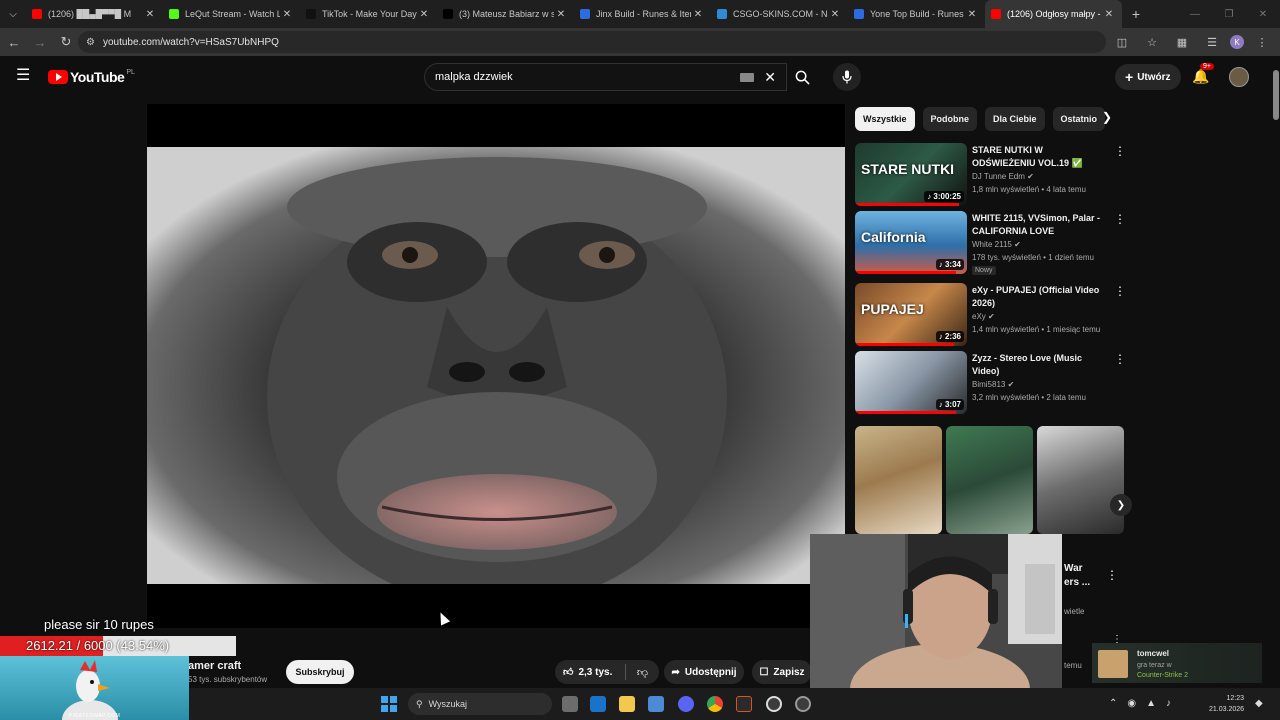 The height and width of the screenshot is (720, 1280). Describe the element at coordinates (704, 672) in the screenshot. I see `share-button: ➦ Udostępnij` at that location.